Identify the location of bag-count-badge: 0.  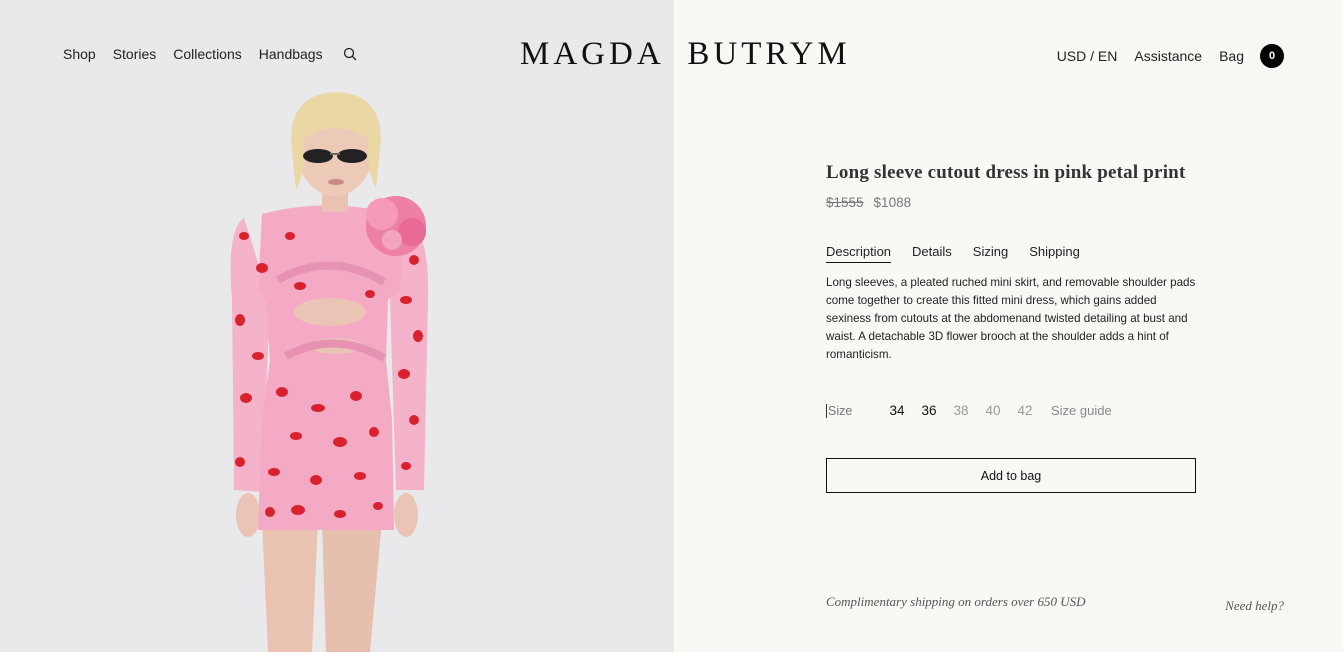
(1272, 56).